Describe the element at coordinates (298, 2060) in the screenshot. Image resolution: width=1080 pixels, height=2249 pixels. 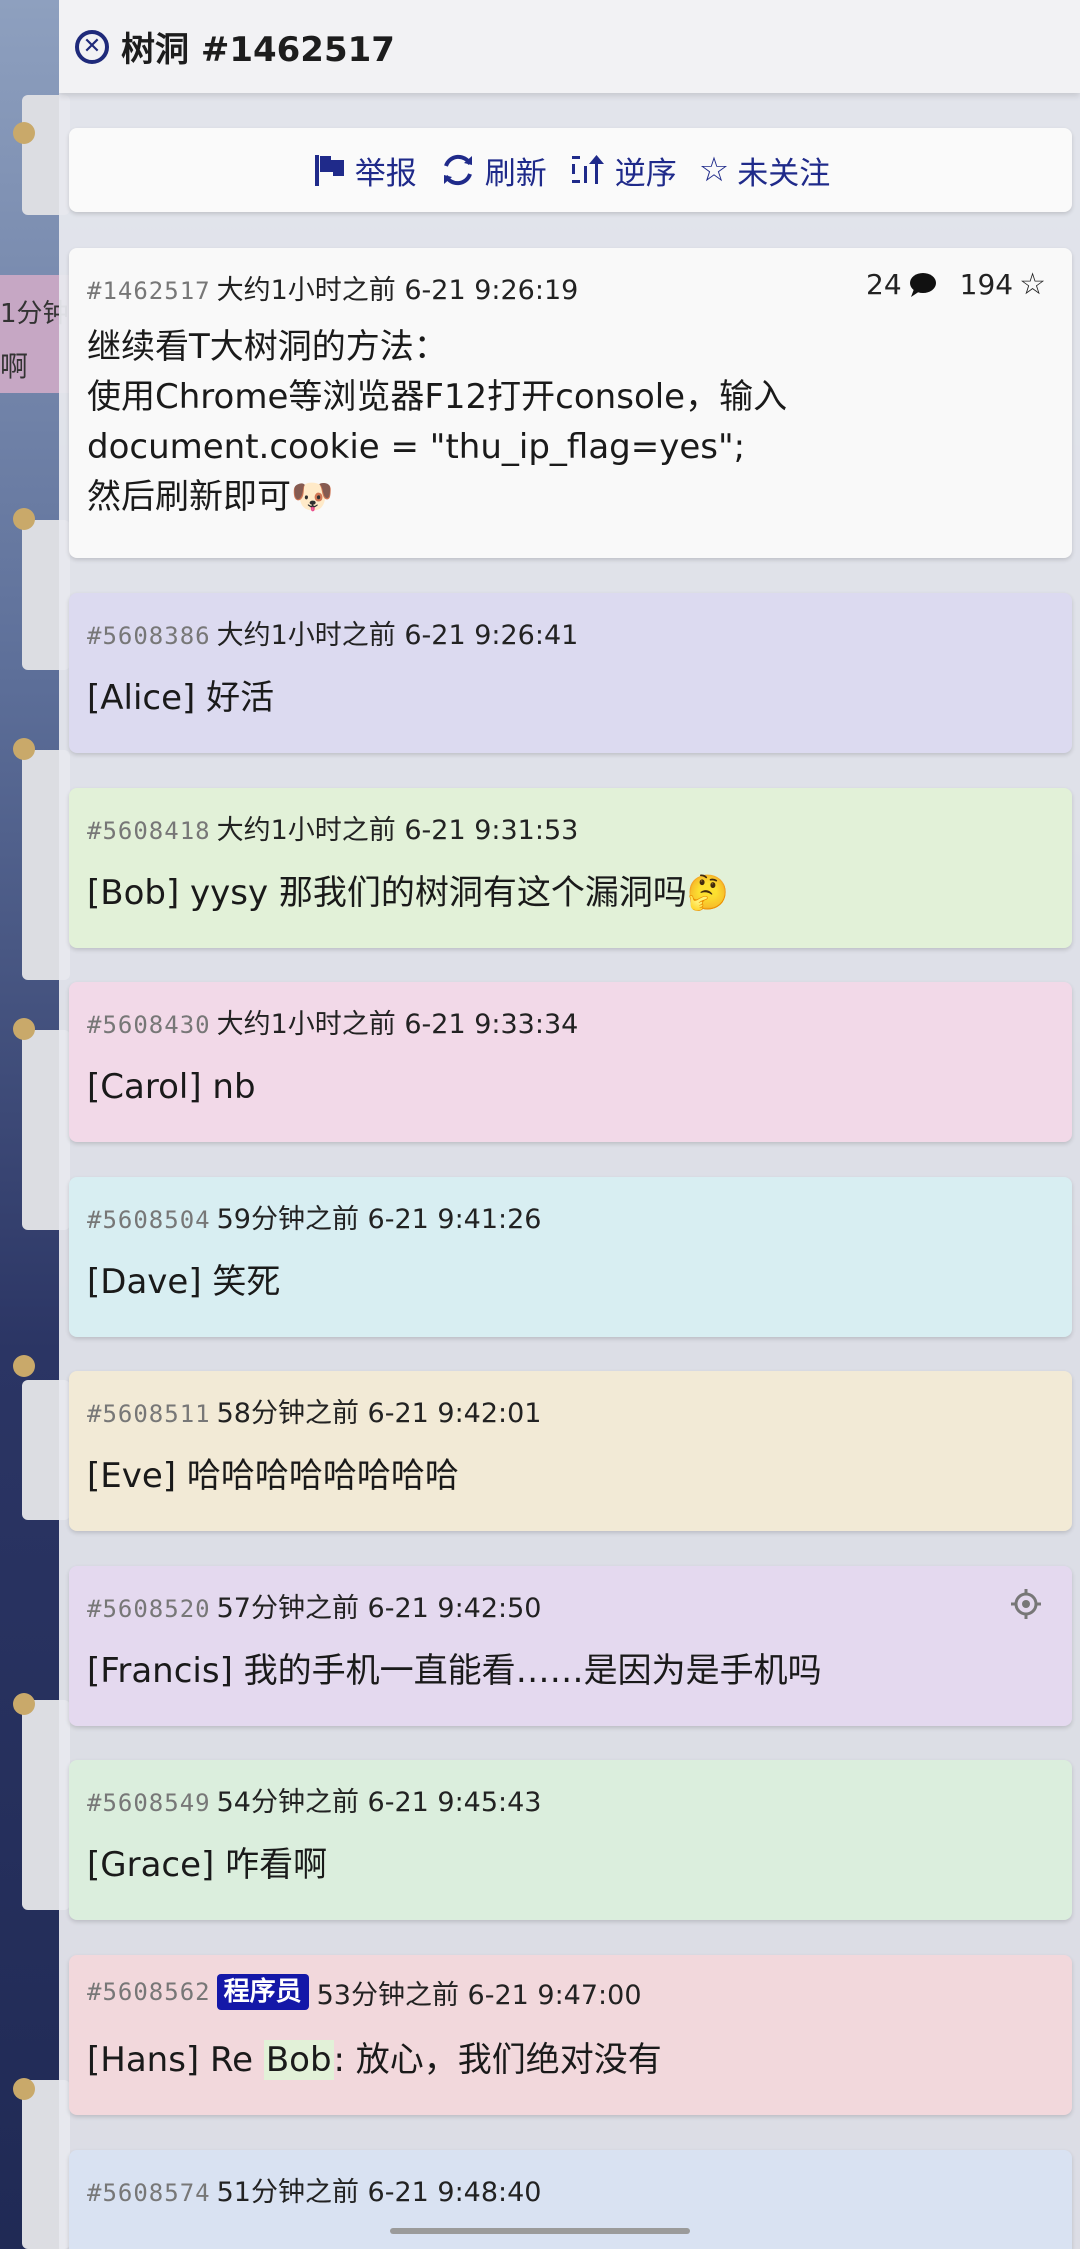
I see `reply-reference: Bob` at that location.